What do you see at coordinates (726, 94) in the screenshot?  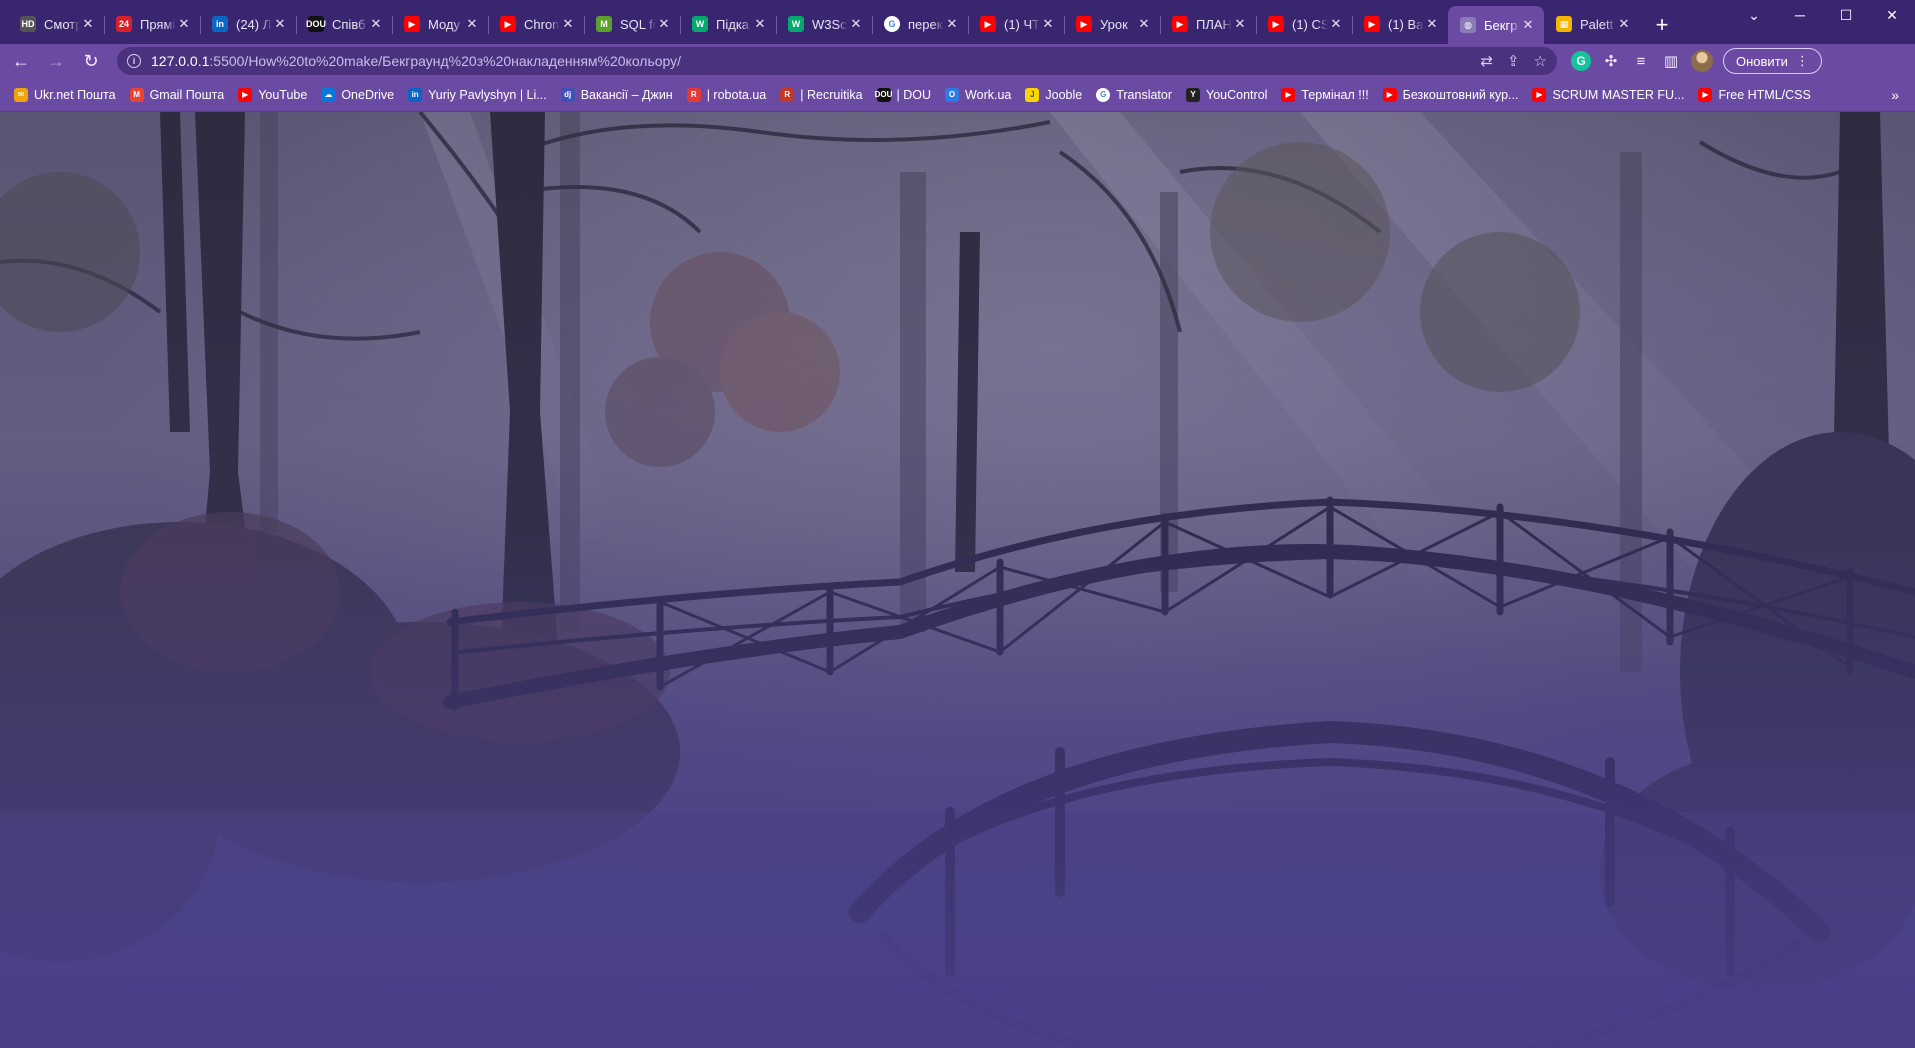 I see `bookmark-item: R | robota.ua` at bounding box center [726, 94].